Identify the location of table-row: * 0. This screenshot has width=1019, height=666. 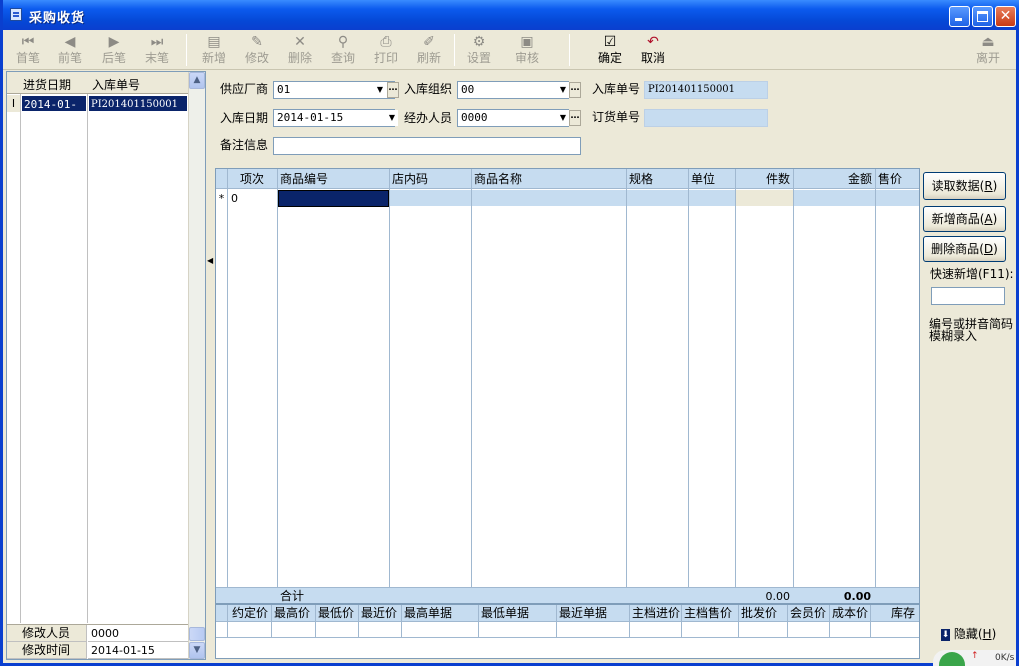
(567, 198).